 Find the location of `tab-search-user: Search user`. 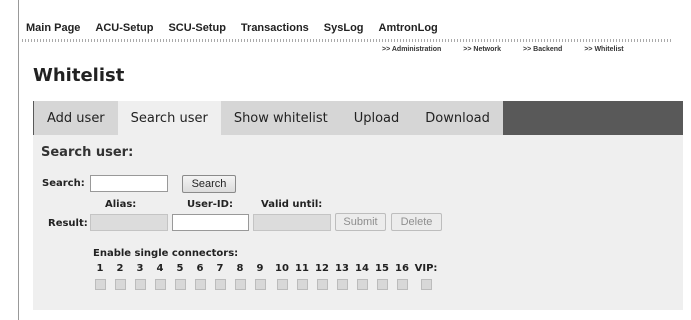

tab-search-user: Search user is located at coordinates (169, 118).